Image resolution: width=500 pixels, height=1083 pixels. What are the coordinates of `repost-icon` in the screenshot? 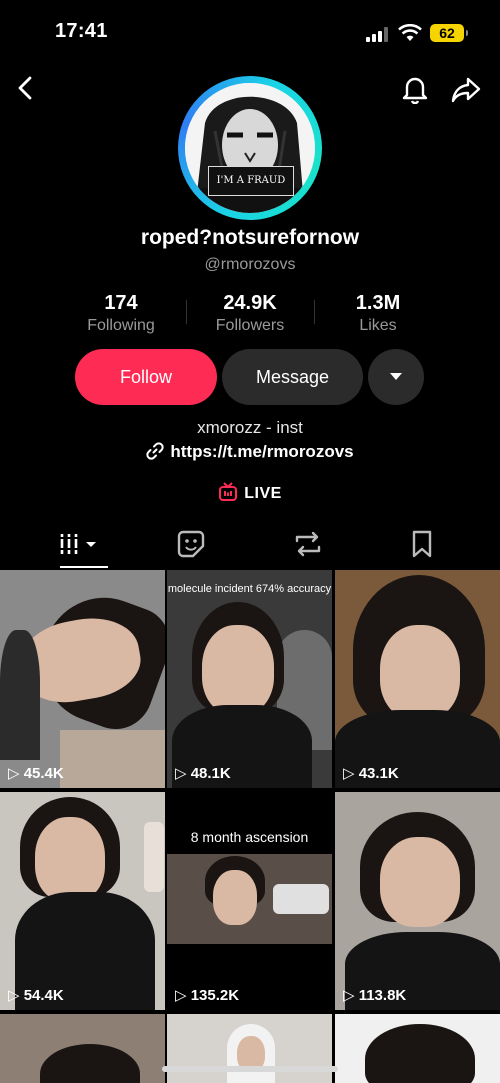 It's located at (308, 544).